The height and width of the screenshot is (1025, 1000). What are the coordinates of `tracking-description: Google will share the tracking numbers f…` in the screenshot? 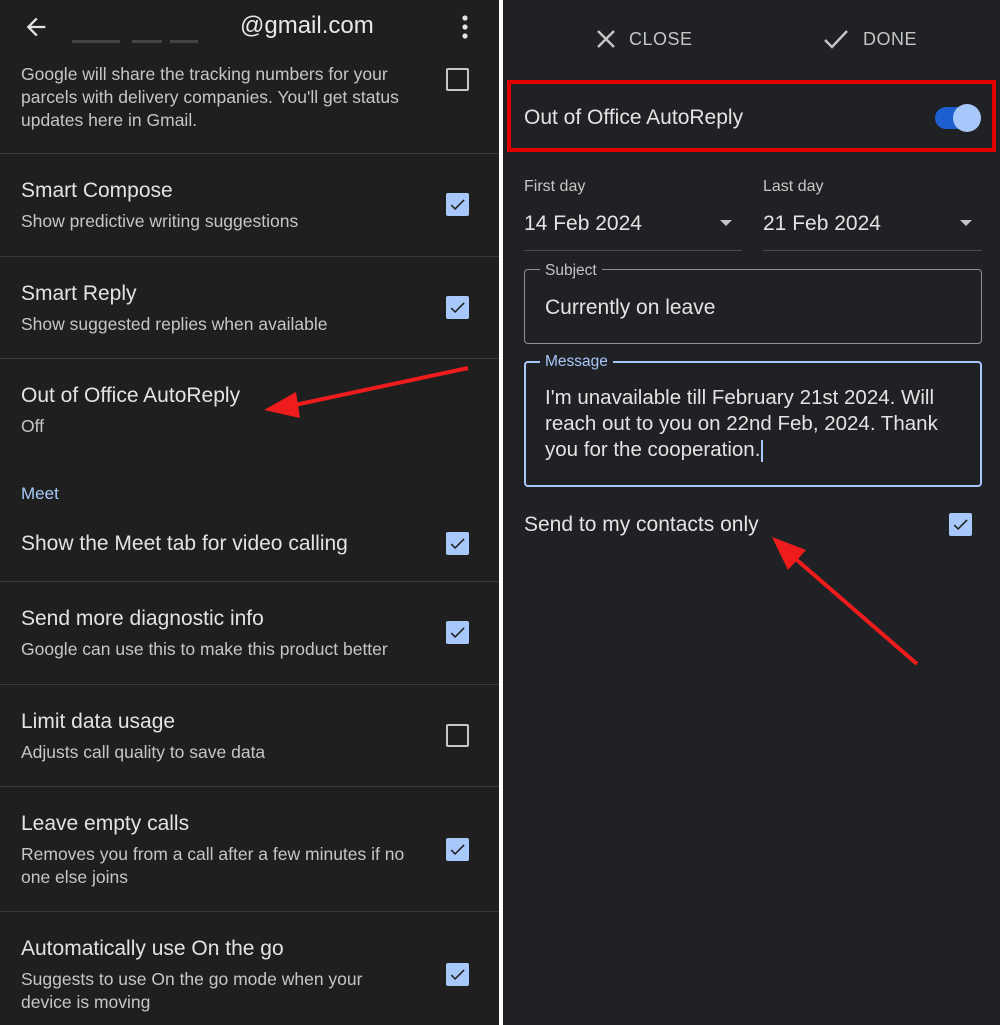 It's located at (210, 97).